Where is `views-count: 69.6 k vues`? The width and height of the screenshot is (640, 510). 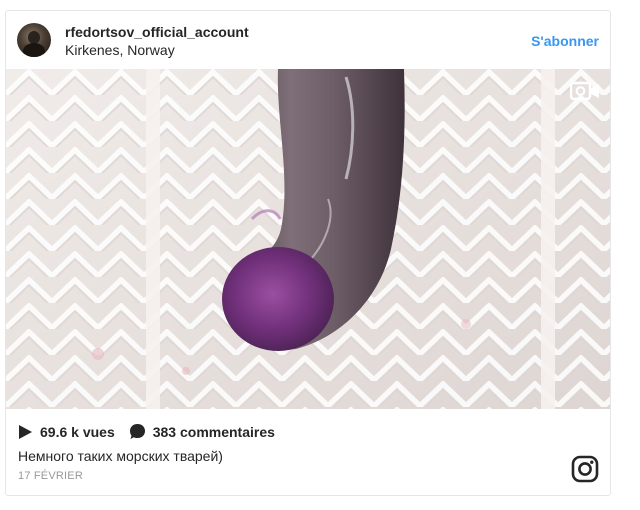
views-count: 69.6 k vues is located at coordinates (77, 431).